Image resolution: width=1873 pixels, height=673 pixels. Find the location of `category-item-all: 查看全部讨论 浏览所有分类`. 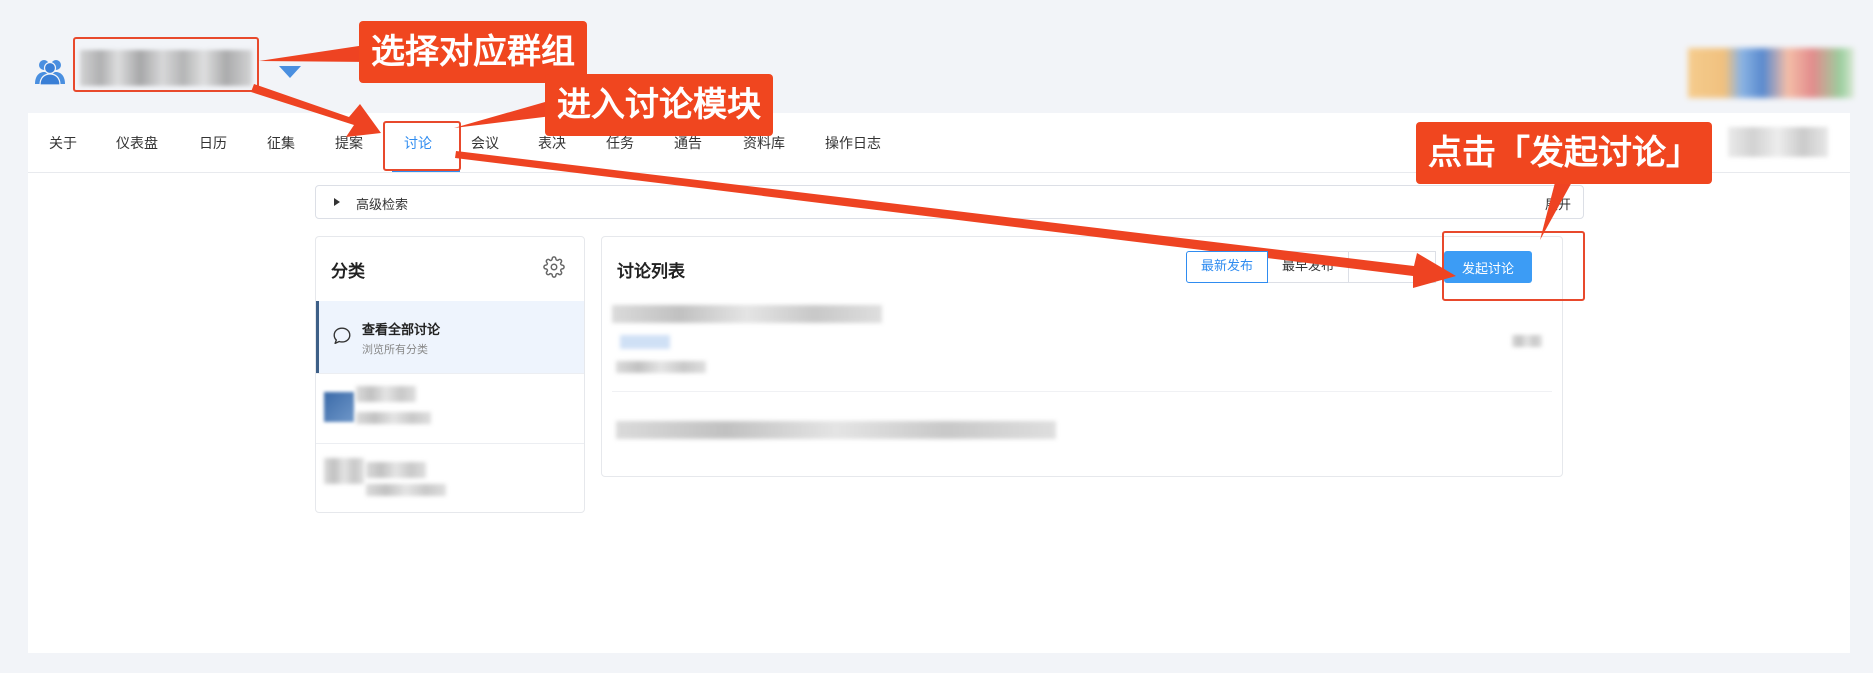

category-item-all: 查看全部讨论 浏览所有分类 is located at coordinates (450, 337).